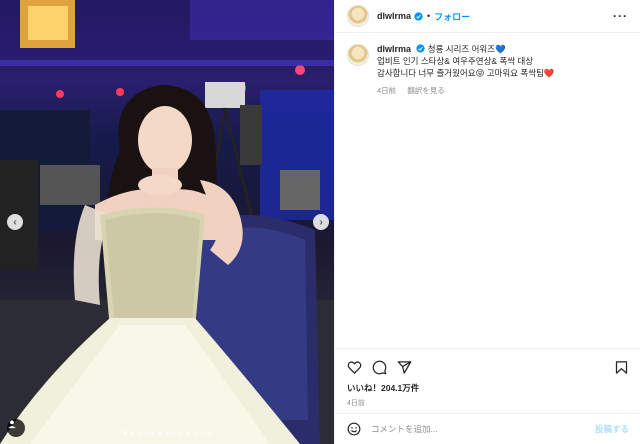  I want to click on caption-avatar, so click(358, 55).